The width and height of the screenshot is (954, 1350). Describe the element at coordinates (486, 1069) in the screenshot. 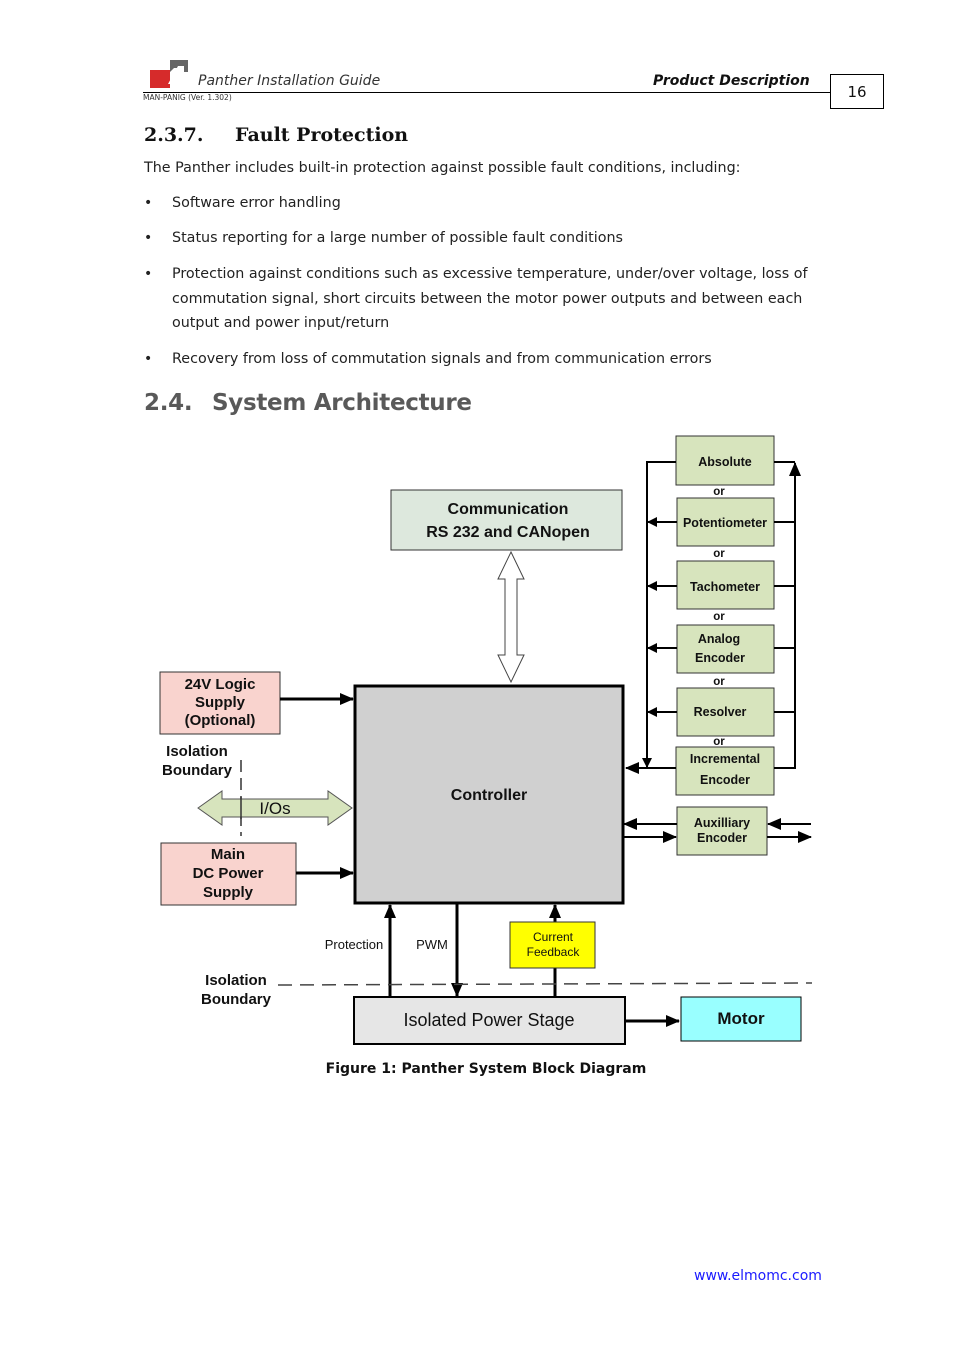

I see `figure-caption: Figure 1: Panther System Block Diagram` at that location.